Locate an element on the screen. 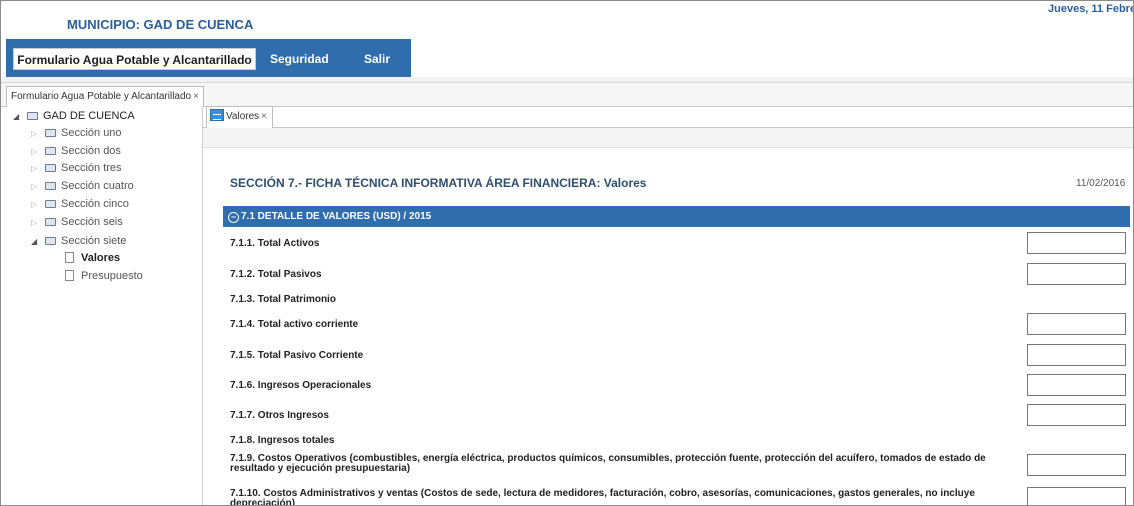 The height and width of the screenshot is (506, 1134). input-total-activos is located at coordinates (1076, 243).